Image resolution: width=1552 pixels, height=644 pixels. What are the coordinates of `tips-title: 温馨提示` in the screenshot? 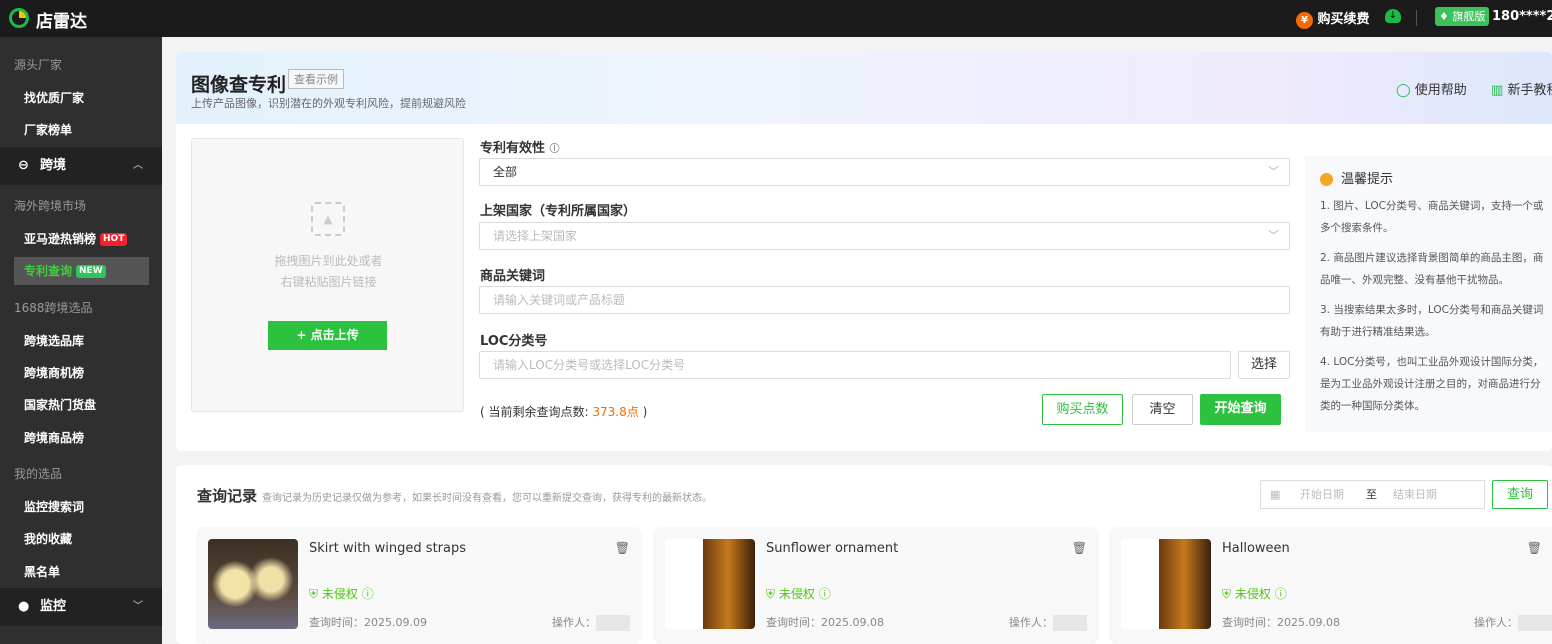 It's located at (1435, 177).